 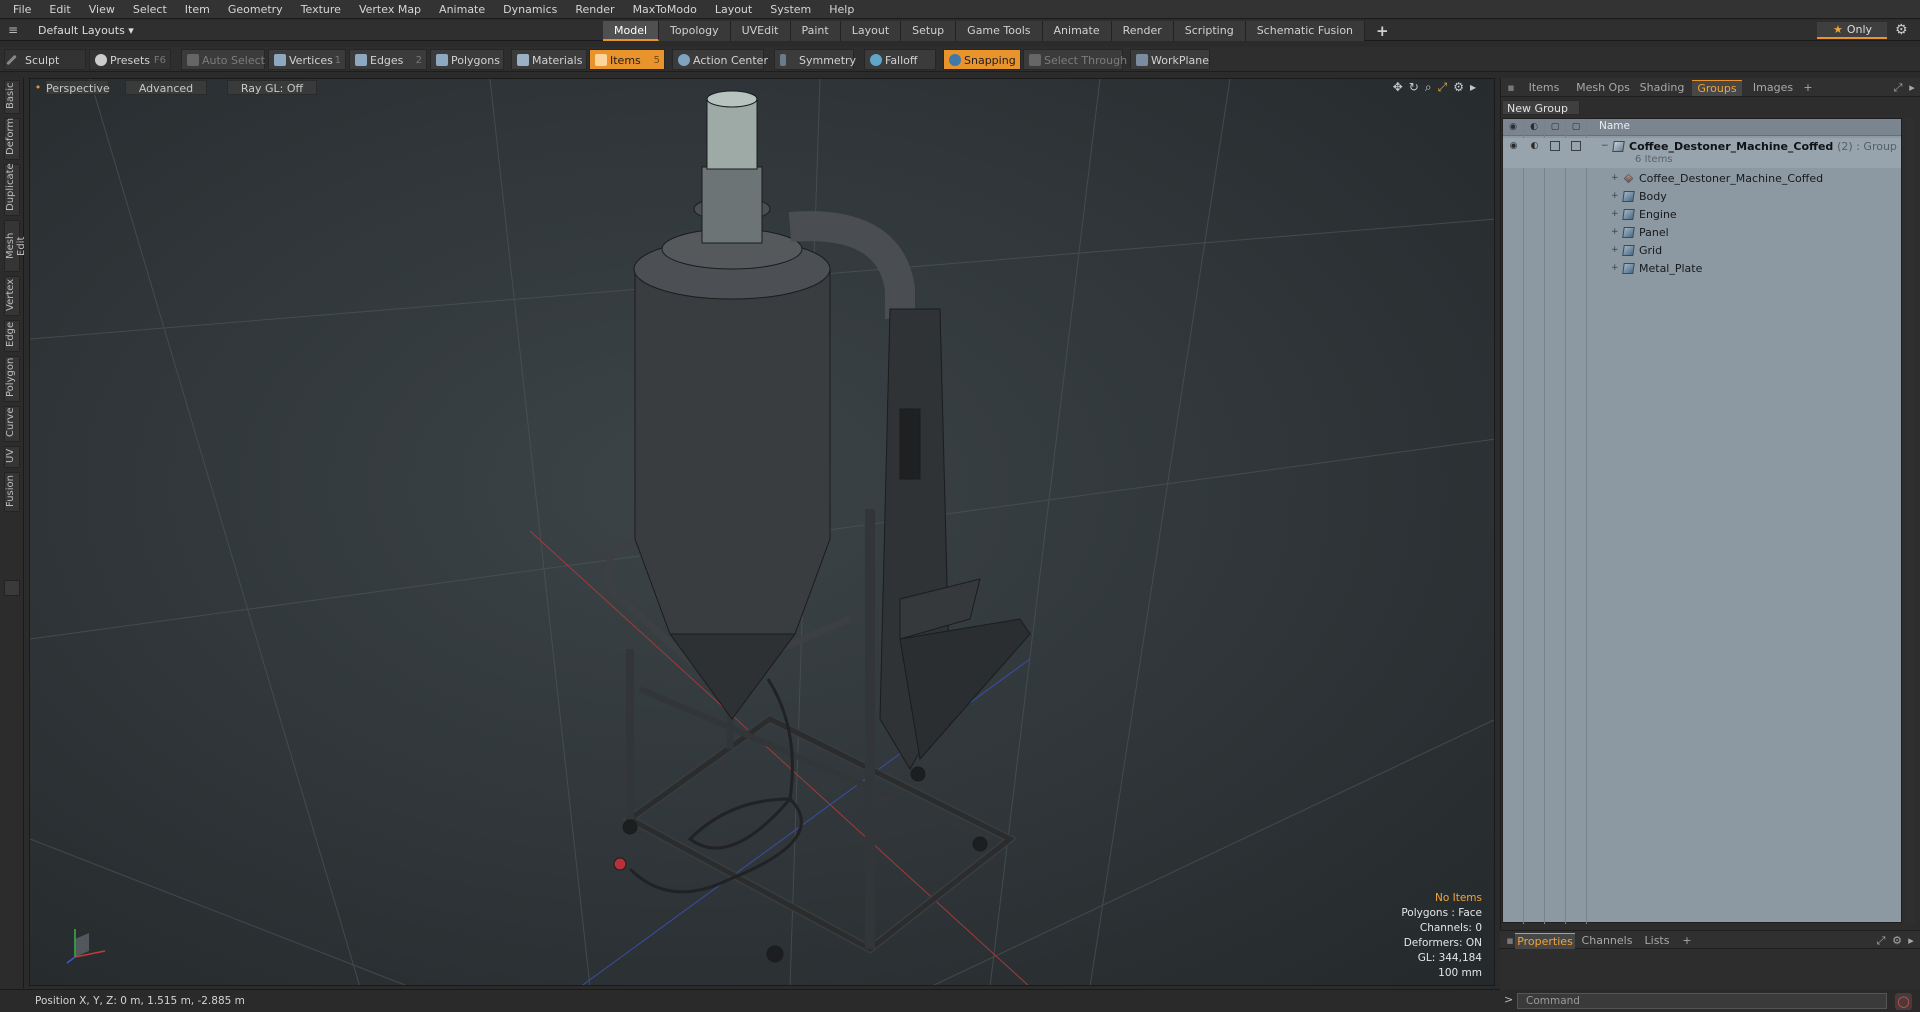 What do you see at coordinates (1576, 146) in the screenshot?
I see `select-toggle` at bounding box center [1576, 146].